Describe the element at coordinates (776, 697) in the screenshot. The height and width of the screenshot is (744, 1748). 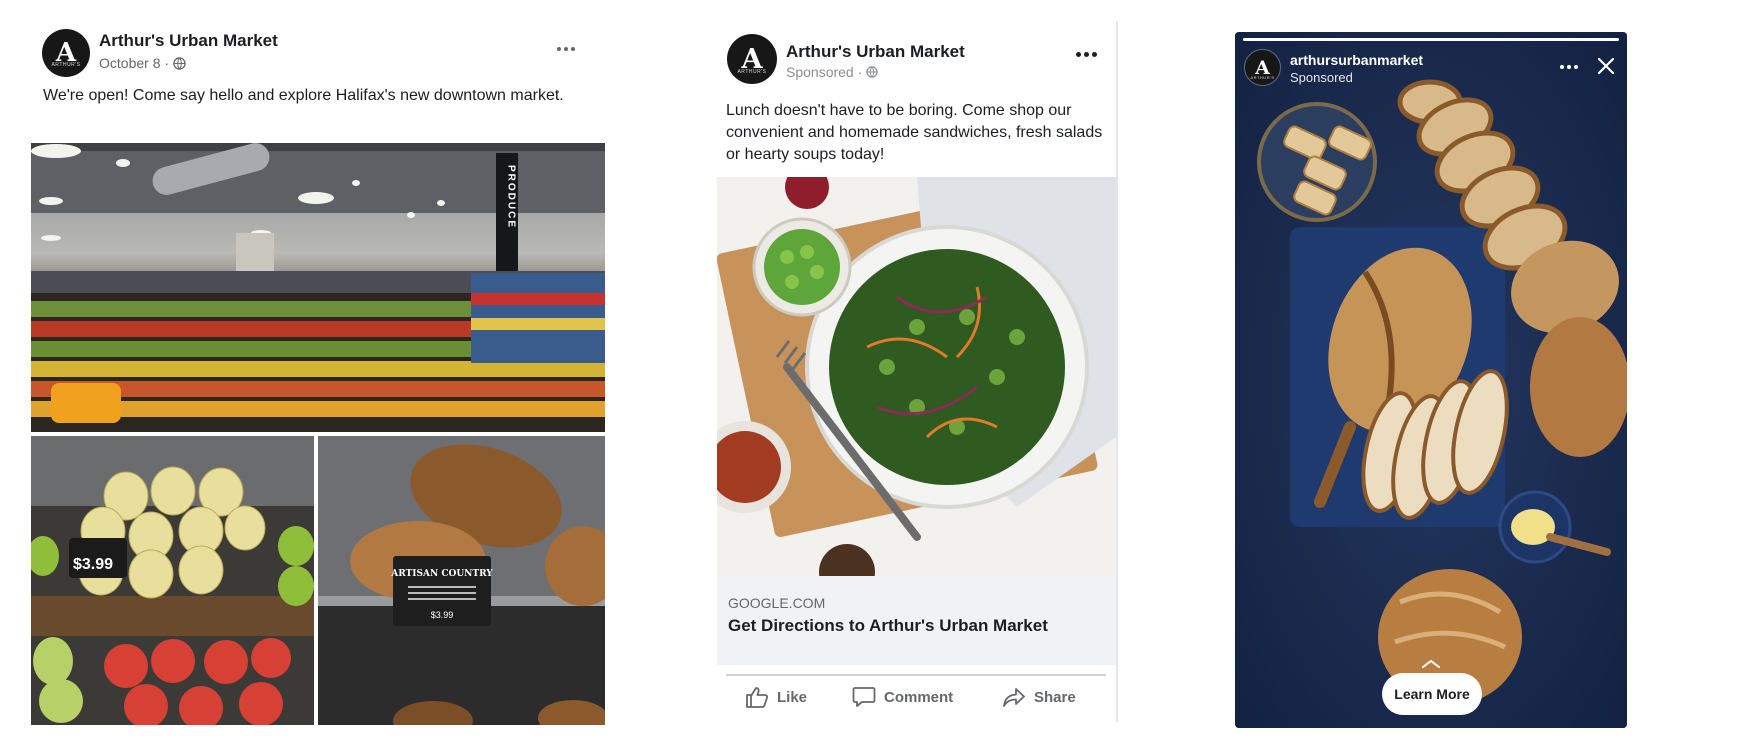
I see `like-button: Like` at that location.